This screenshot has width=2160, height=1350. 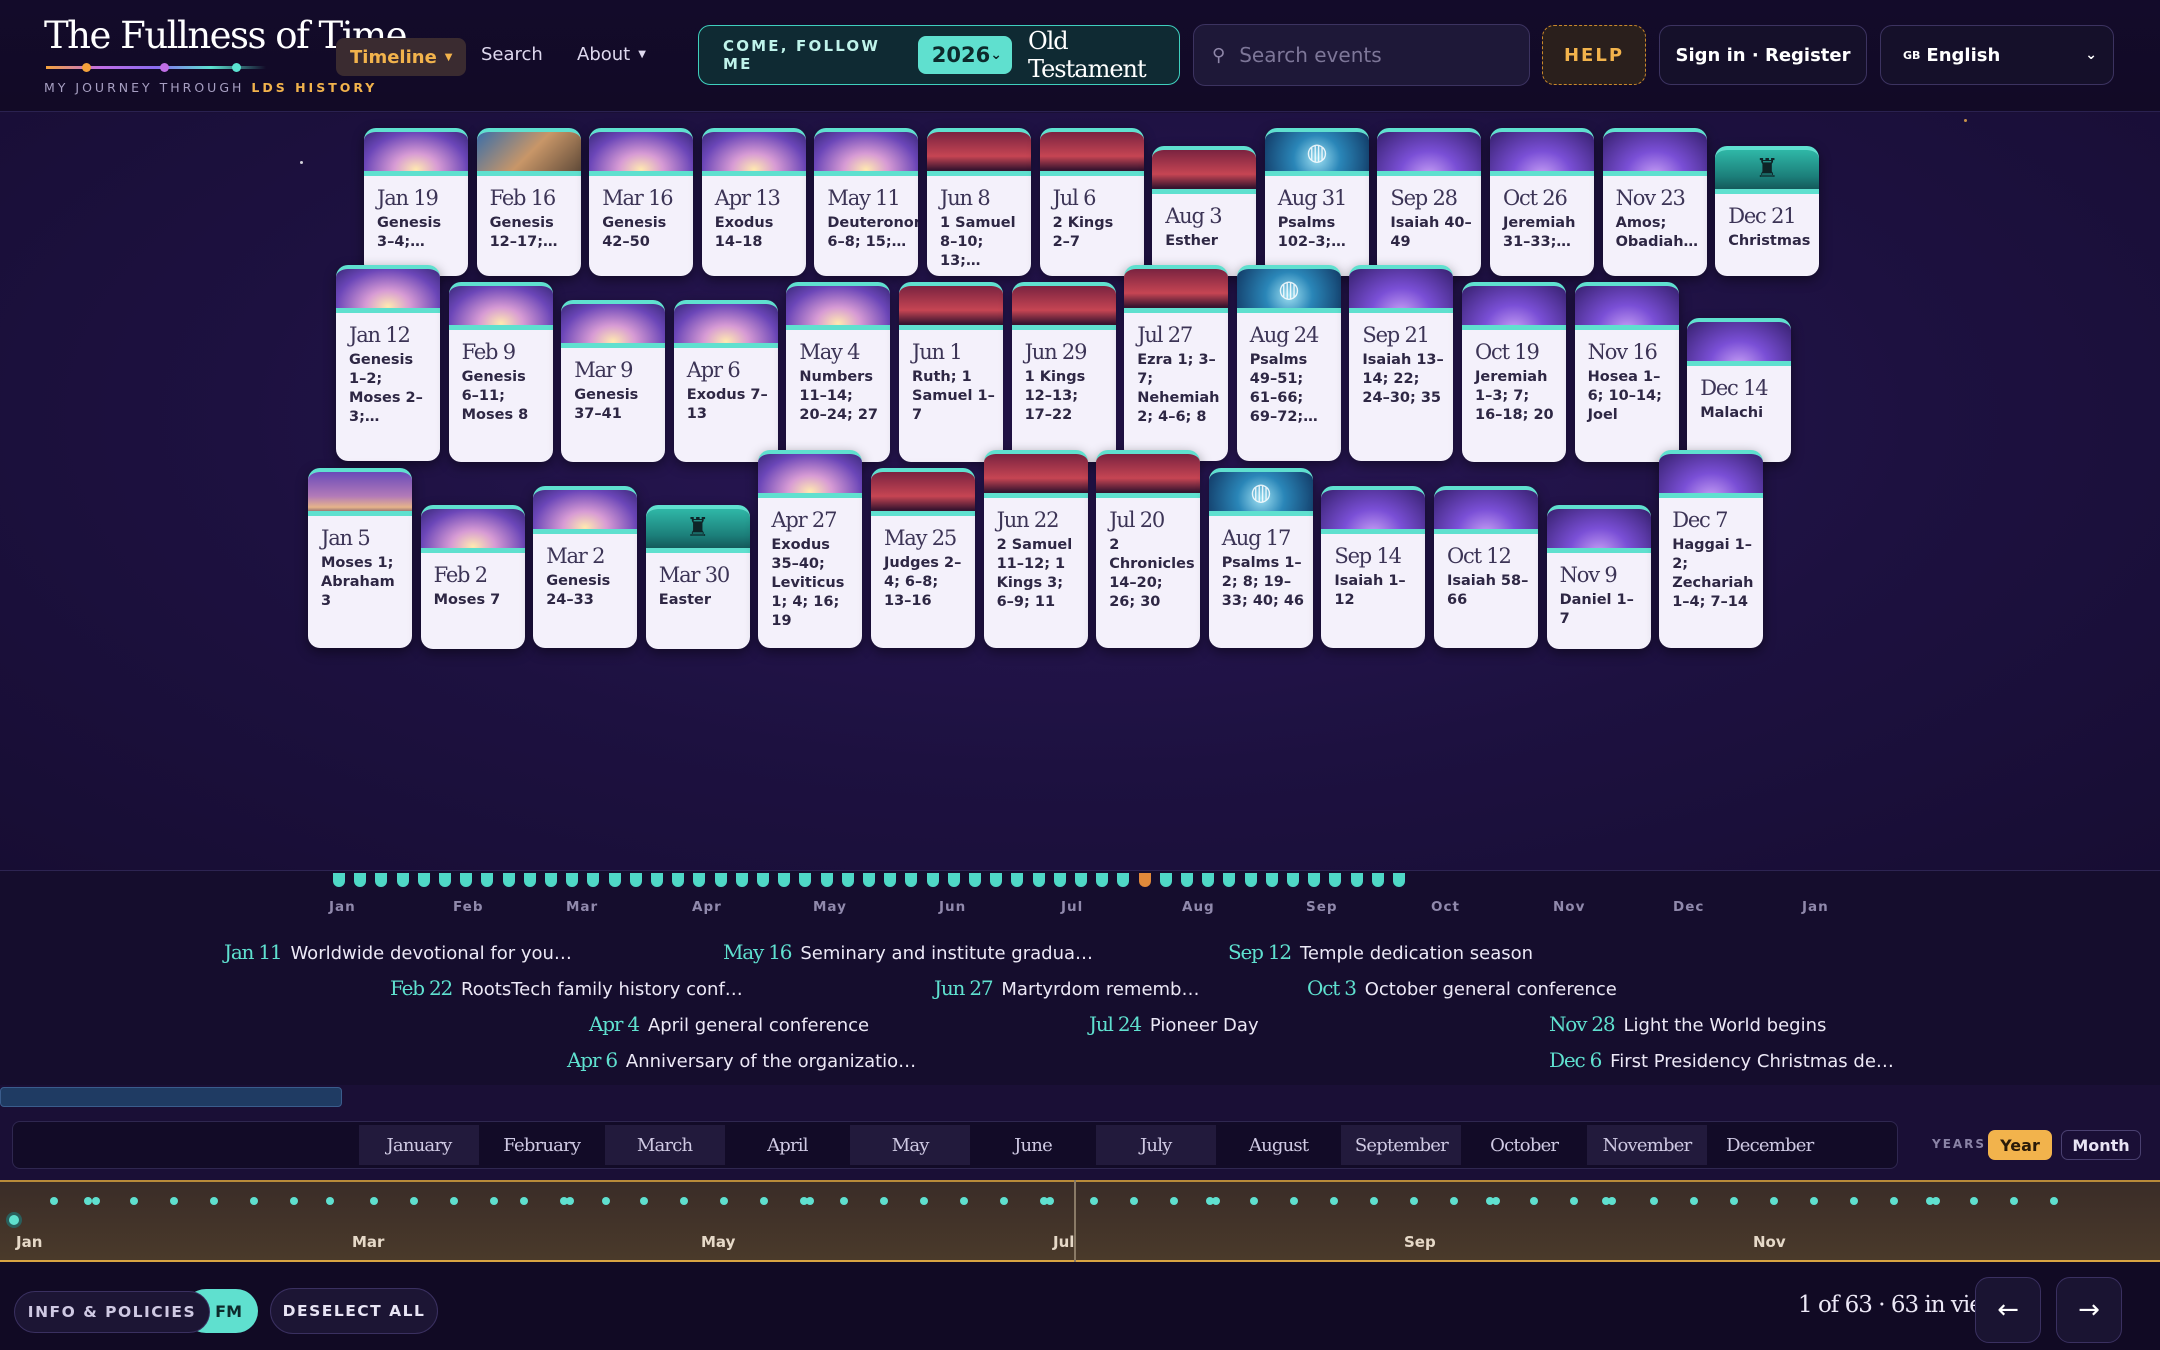 What do you see at coordinates (641, 202) in the screenshot?
I see `lesson-card: Mar 16 Genesis 42–50` at bounding box center [641, 202].